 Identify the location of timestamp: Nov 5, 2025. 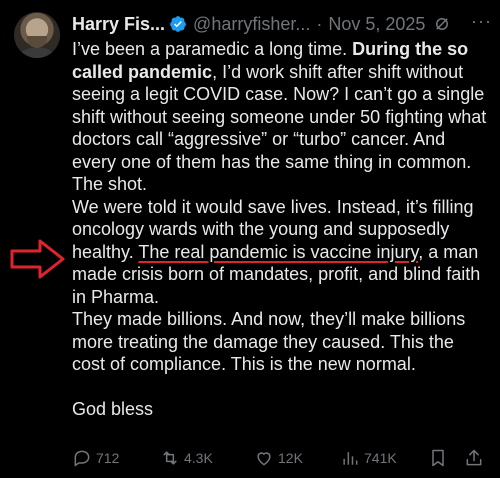
(376, 24).